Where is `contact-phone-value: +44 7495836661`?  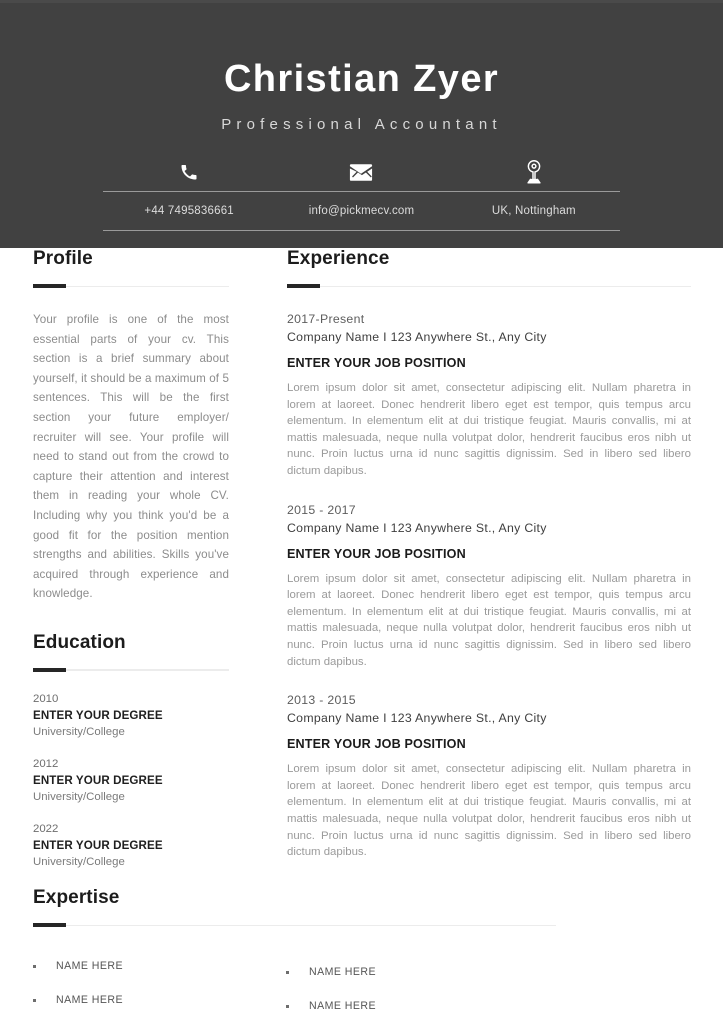 contact-phone-value: +44 7495836661 is located at coordinates (189, 211).